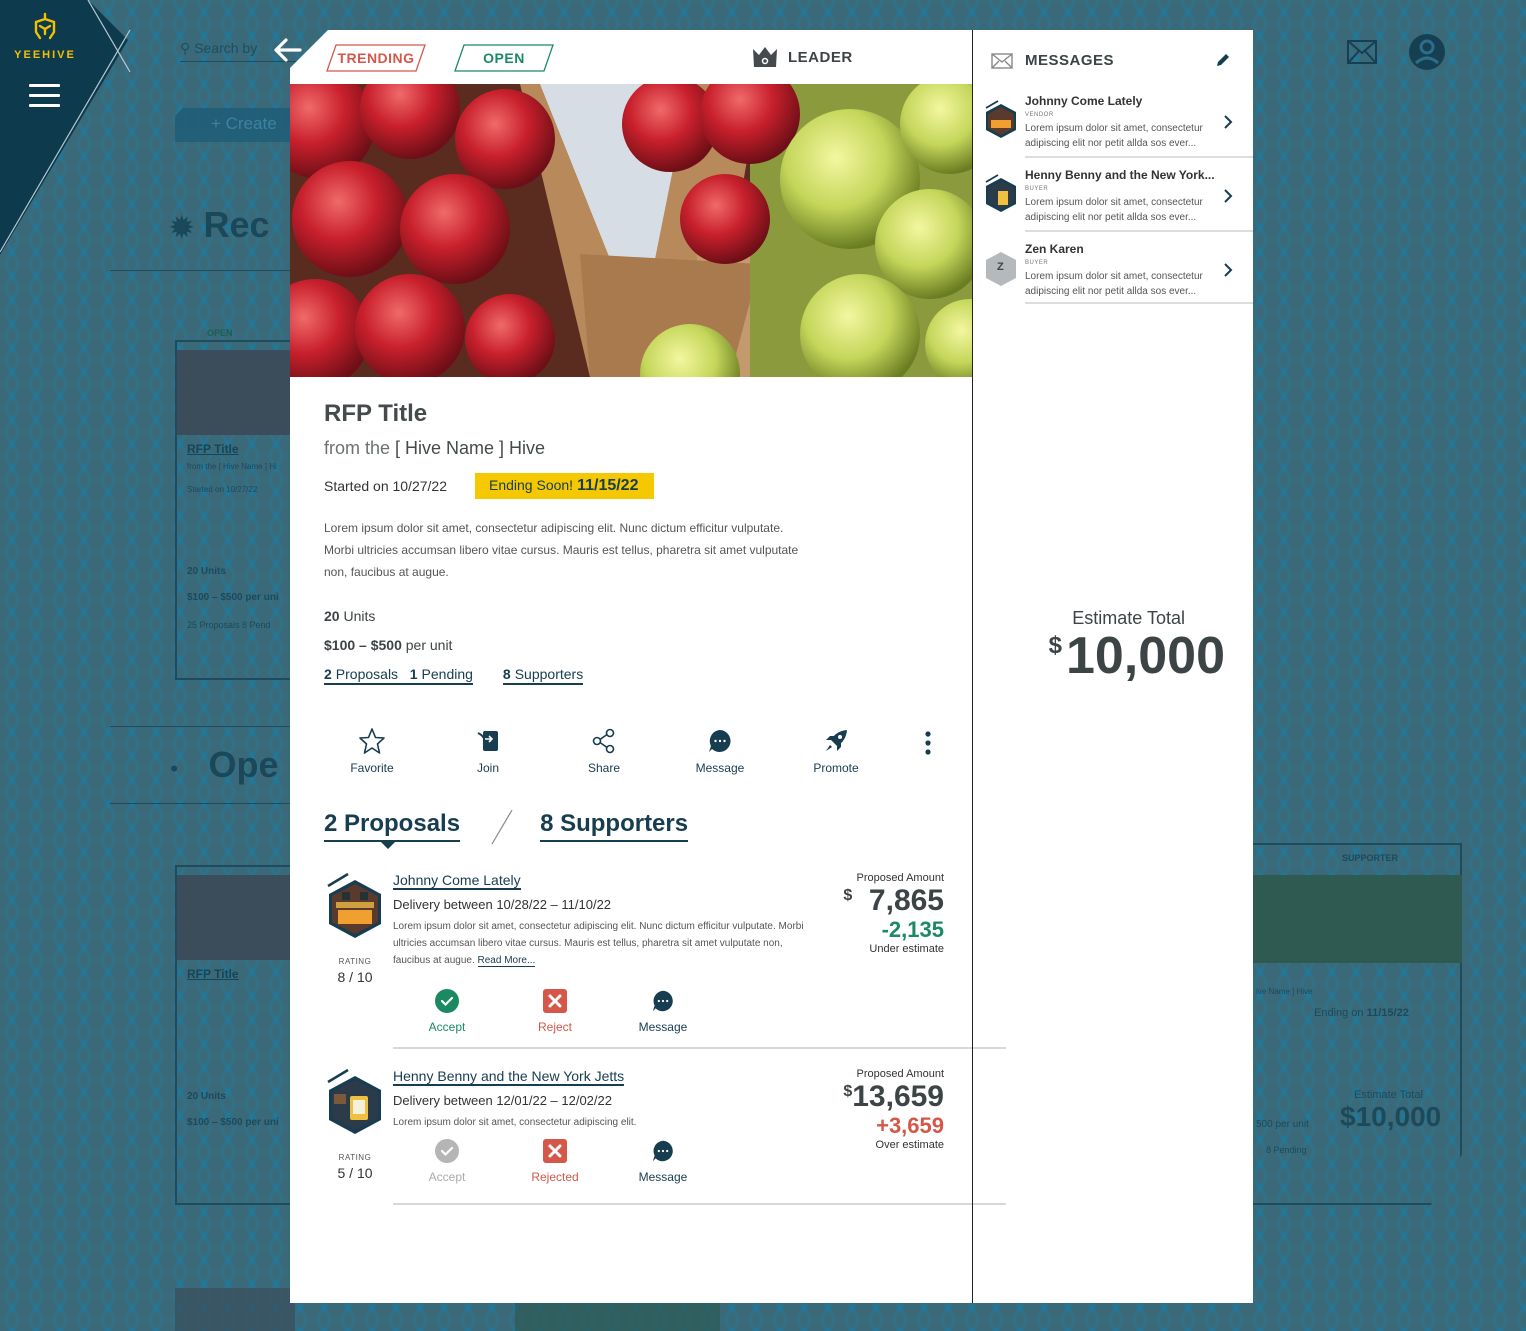 The image size is (1526, 1331). I want to click on contact-role: BUYER, so click(1037, 263).